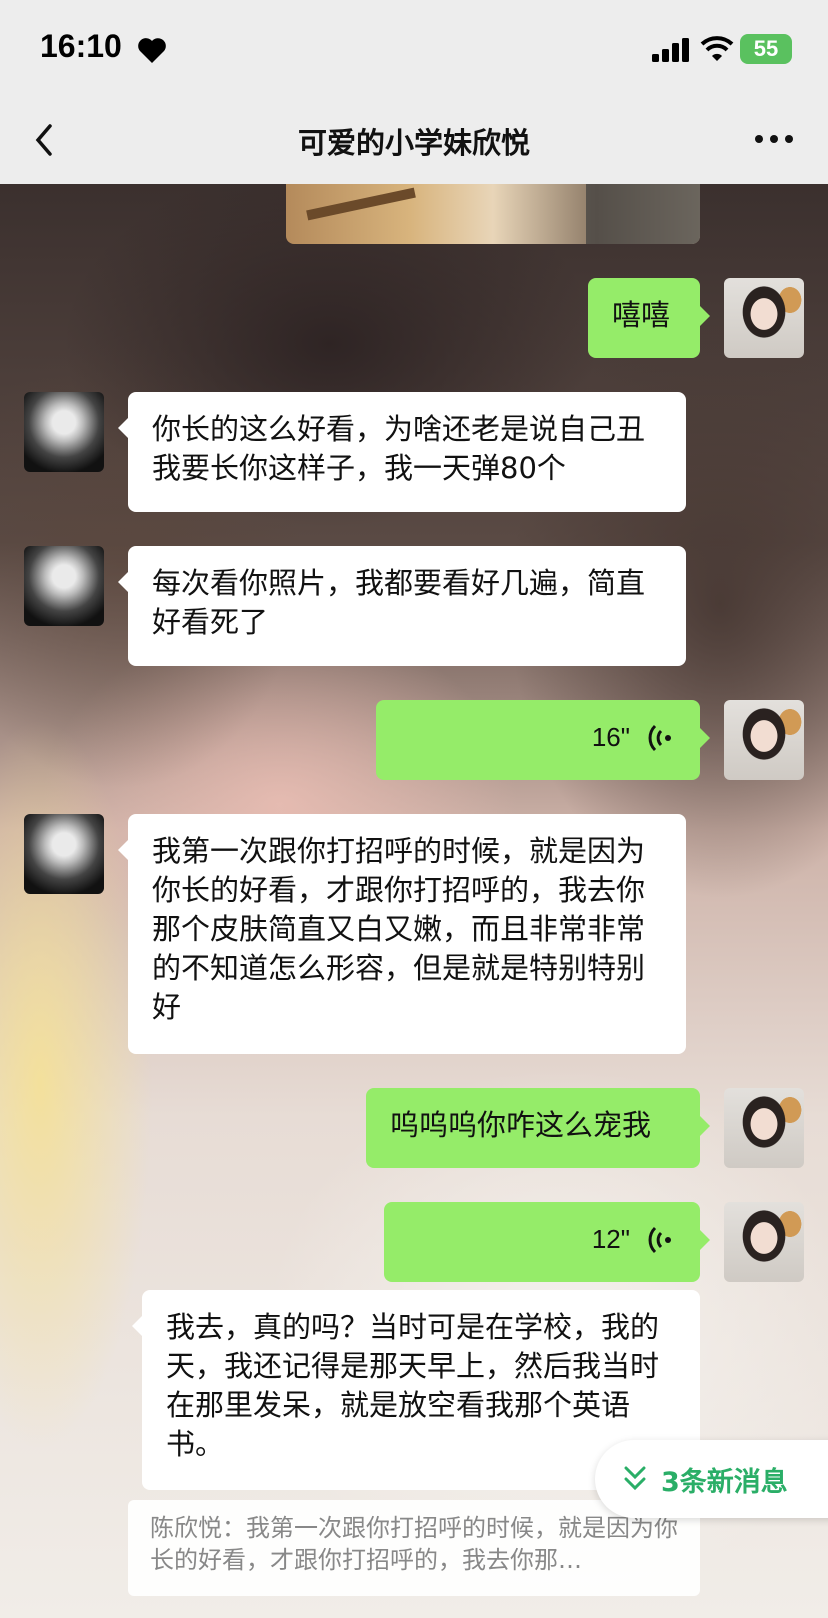 The height and width of the screenshot is (1618, 828). What do you see at coordinates (670, 50) in the screenshot?
I see `signal-icon` at bounding box center [670, 50].